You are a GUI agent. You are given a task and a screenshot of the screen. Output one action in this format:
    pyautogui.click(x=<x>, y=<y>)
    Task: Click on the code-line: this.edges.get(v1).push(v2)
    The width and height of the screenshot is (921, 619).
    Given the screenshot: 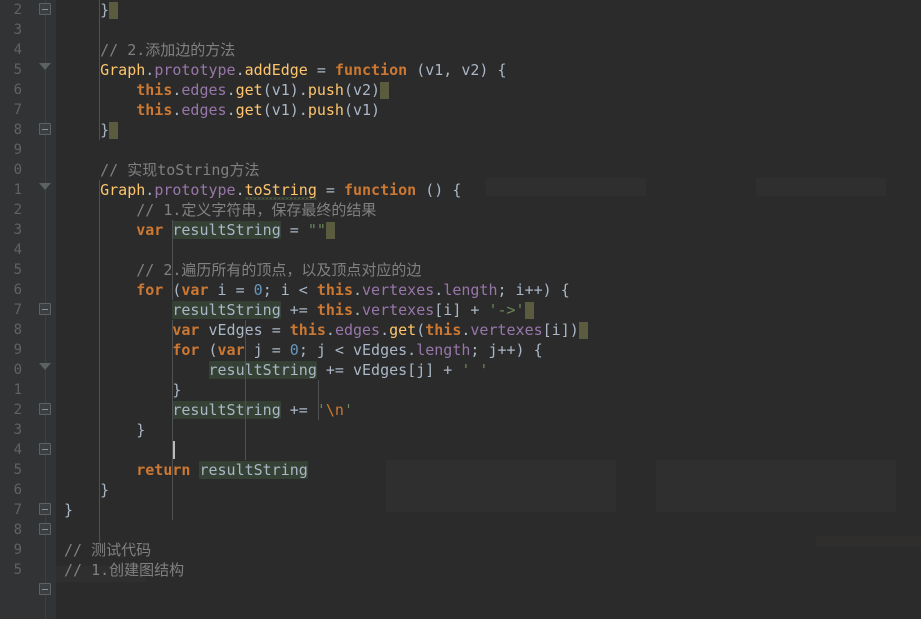 What is the action you would take?
    pyautogui.click(x=488, y=90)
    